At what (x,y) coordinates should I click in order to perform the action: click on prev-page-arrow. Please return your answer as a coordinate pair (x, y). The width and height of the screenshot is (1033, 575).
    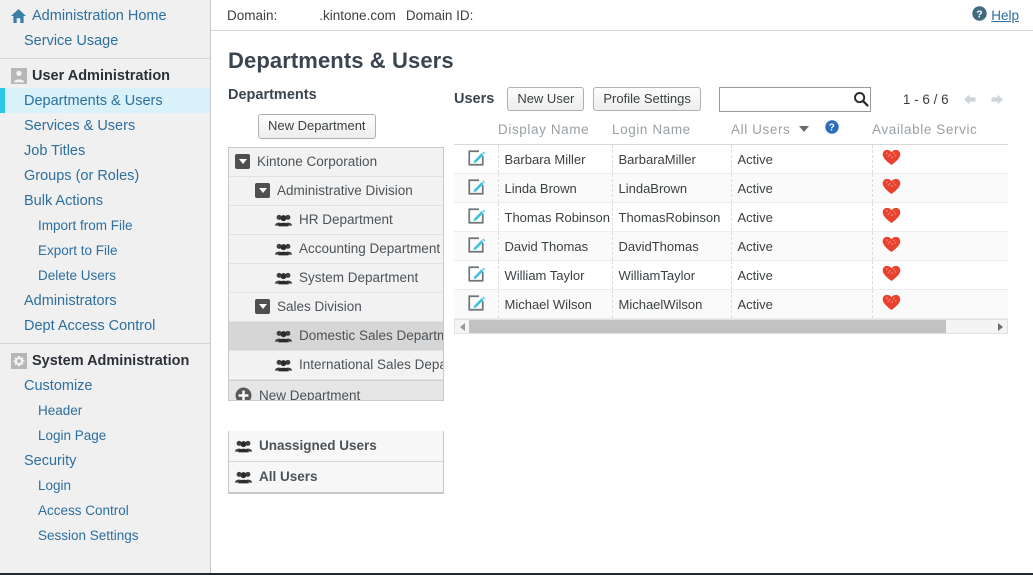
    Looking at the image, I should click on (969, 99).